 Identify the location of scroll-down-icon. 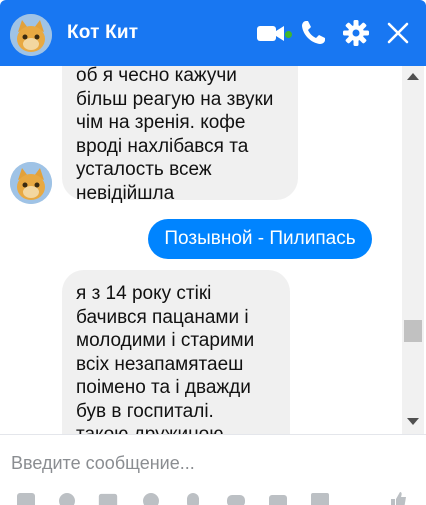
(413, 421).